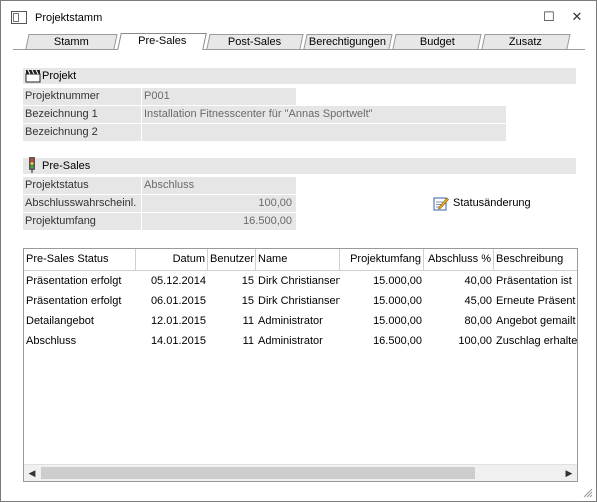  I want to click on cell-datum: 12.01.2015, so click(178, 321).